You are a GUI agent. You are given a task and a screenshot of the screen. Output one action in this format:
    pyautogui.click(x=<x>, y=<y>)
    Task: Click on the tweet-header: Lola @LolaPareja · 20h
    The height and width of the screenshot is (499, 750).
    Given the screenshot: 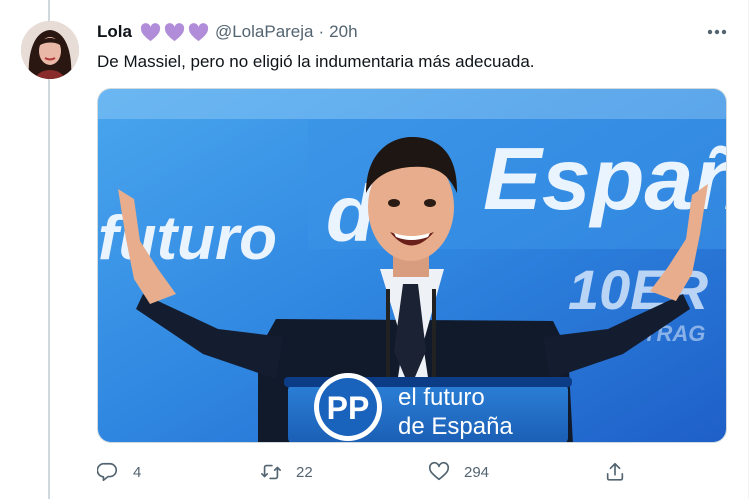 What is the action you would take?
    pyautogui.click(x=227, y=32)
    